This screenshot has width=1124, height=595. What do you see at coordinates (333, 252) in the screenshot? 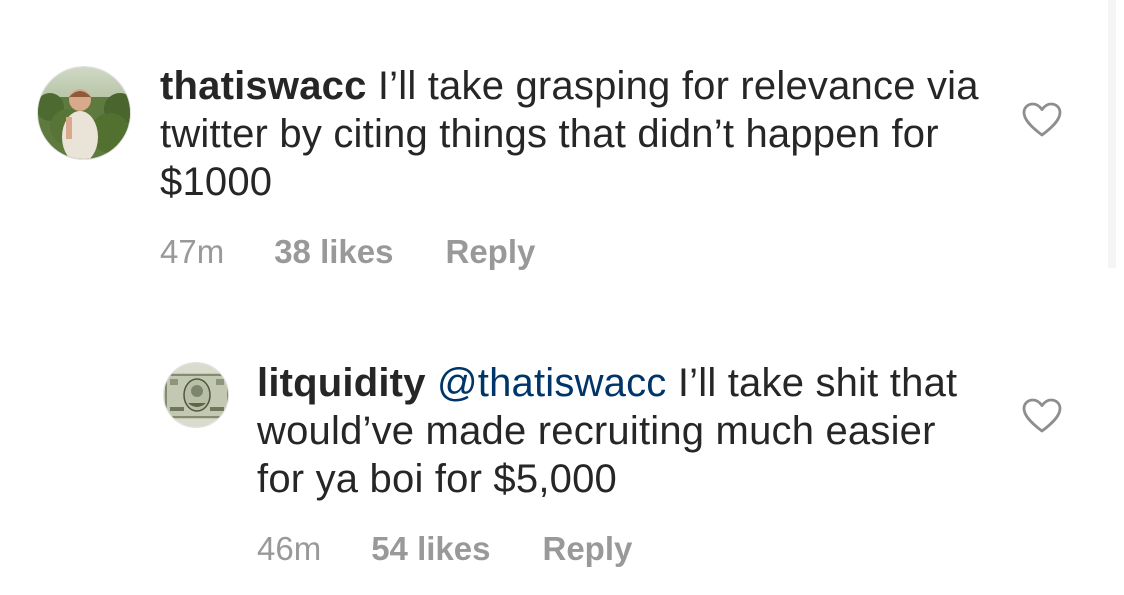
I see `likes-count-link: 38 likes` at bounding box center [333, 252].